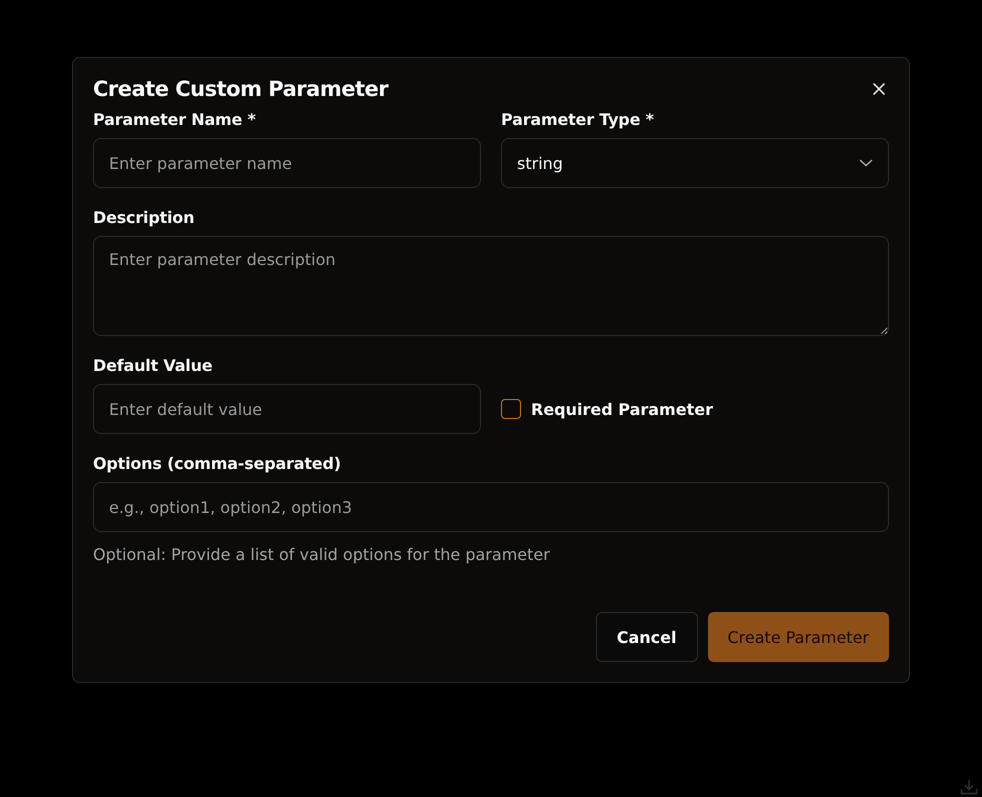 This screenshot has height=797, width=982. I want to click on checkbox-label: Required Parameter, so click(622, 409).